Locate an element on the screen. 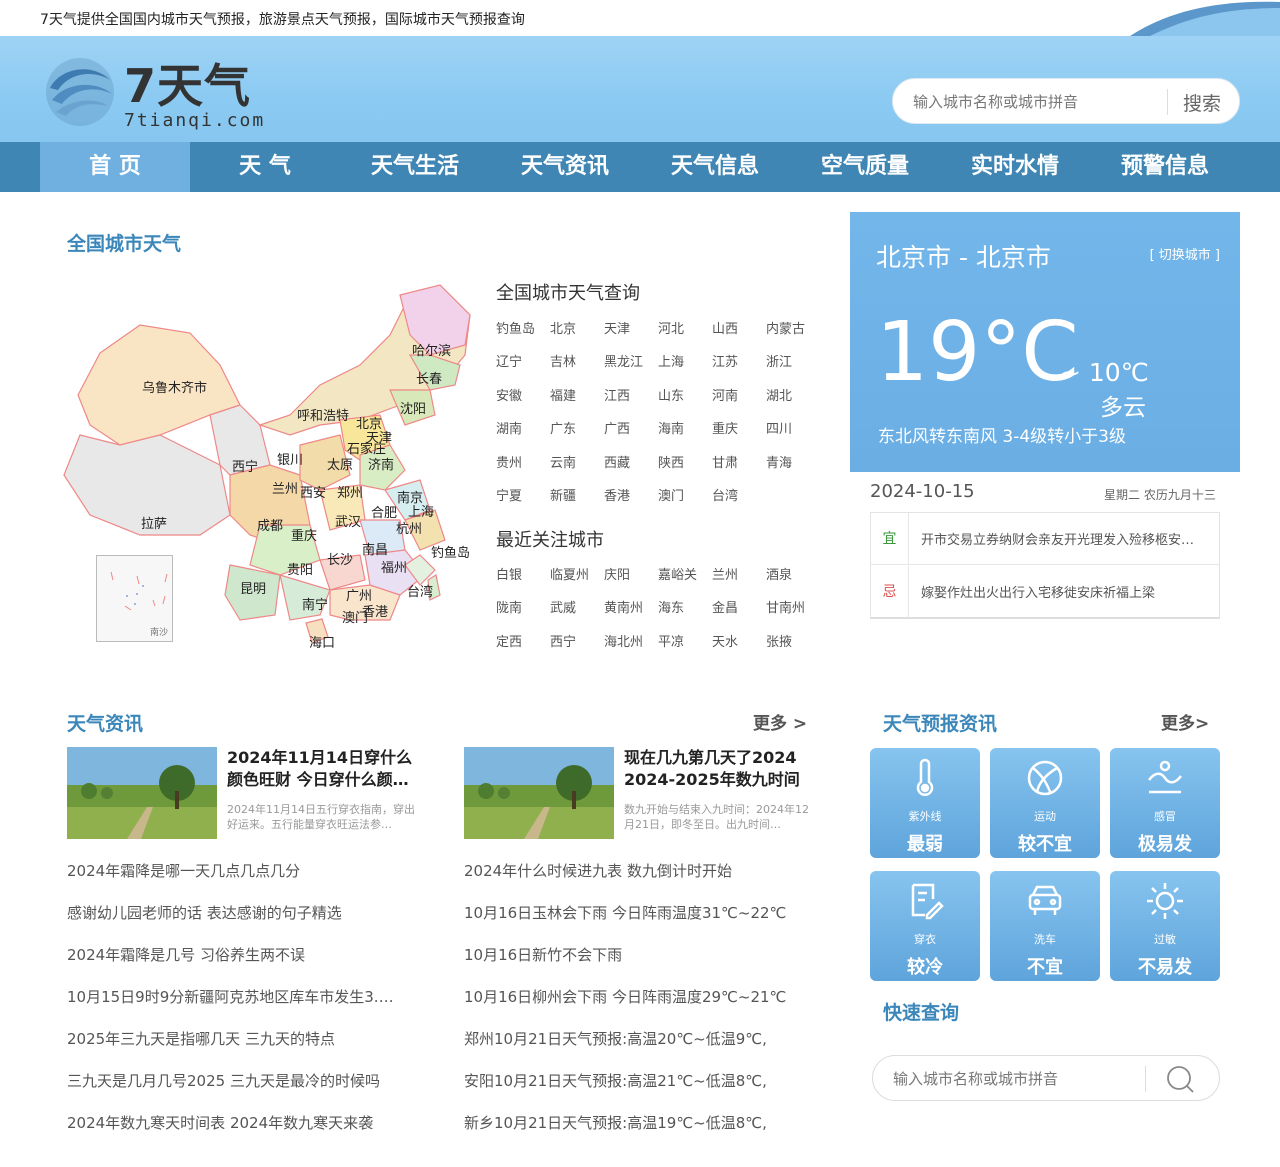  map-label: 杭州 is located at coordinates (409, 527).